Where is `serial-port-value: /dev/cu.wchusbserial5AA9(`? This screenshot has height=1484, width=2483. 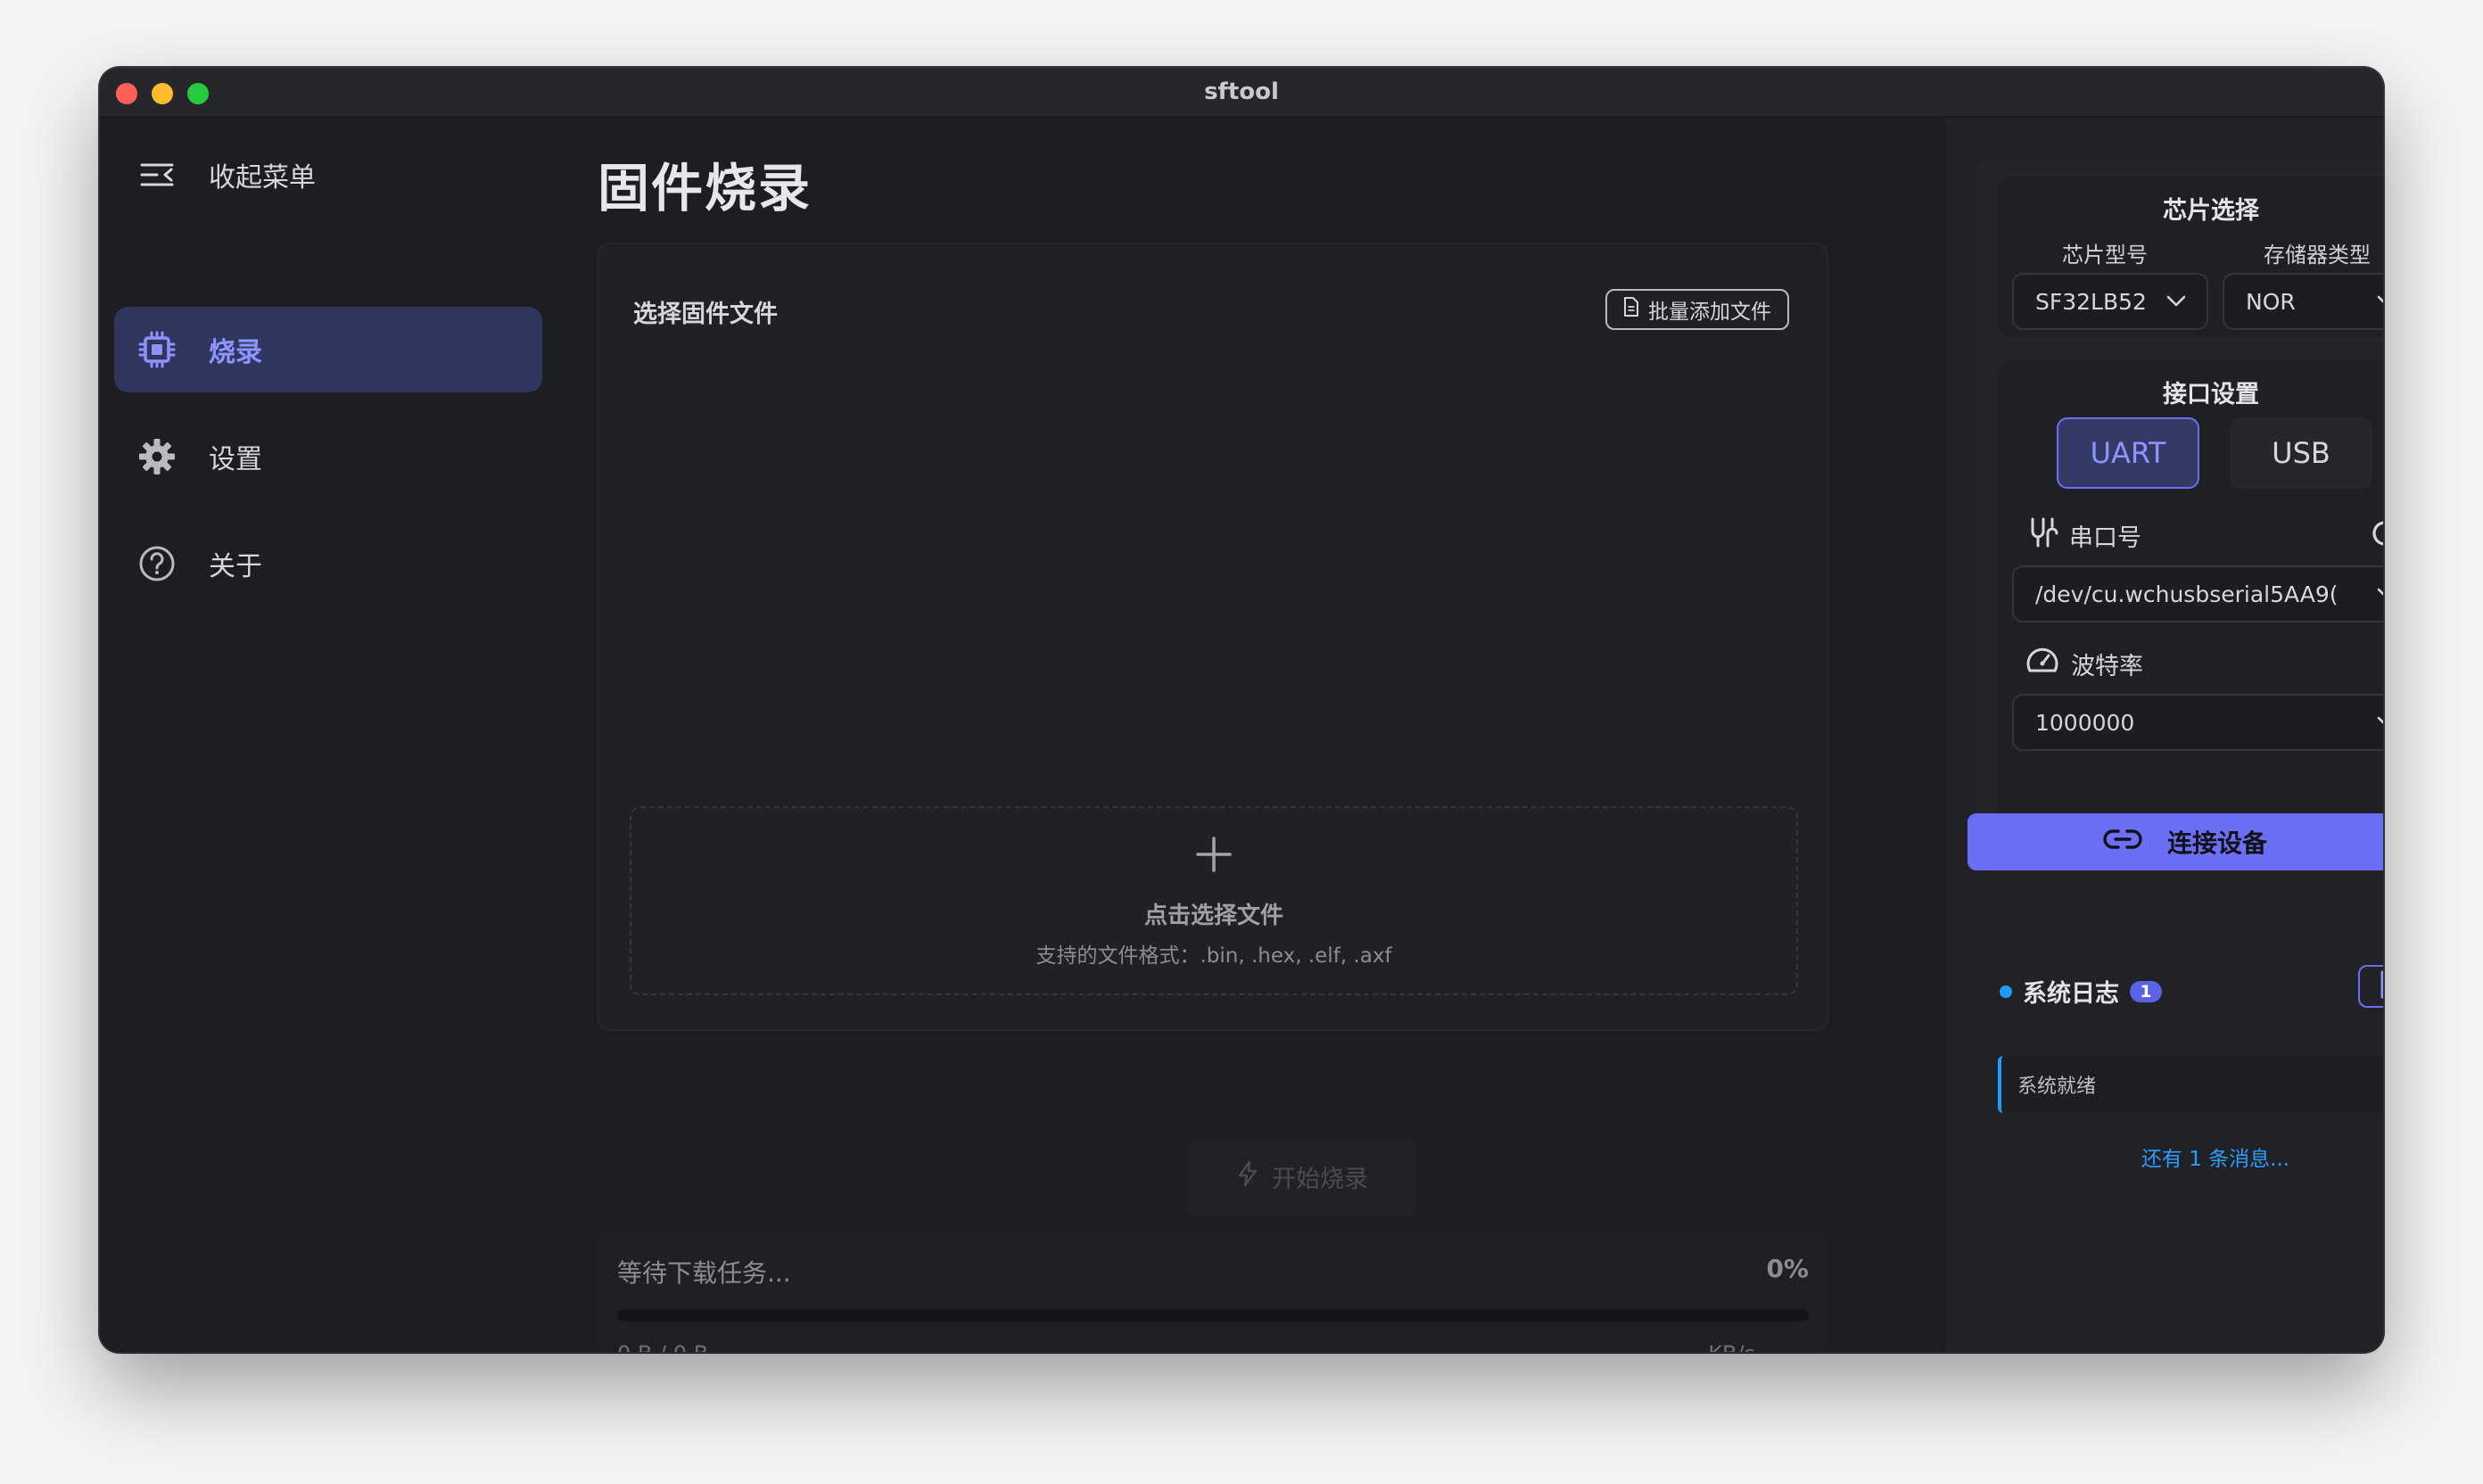
serial-port-value: /dev/cu.wchusbserial5AA9( is located at coordinates (2187, 594).